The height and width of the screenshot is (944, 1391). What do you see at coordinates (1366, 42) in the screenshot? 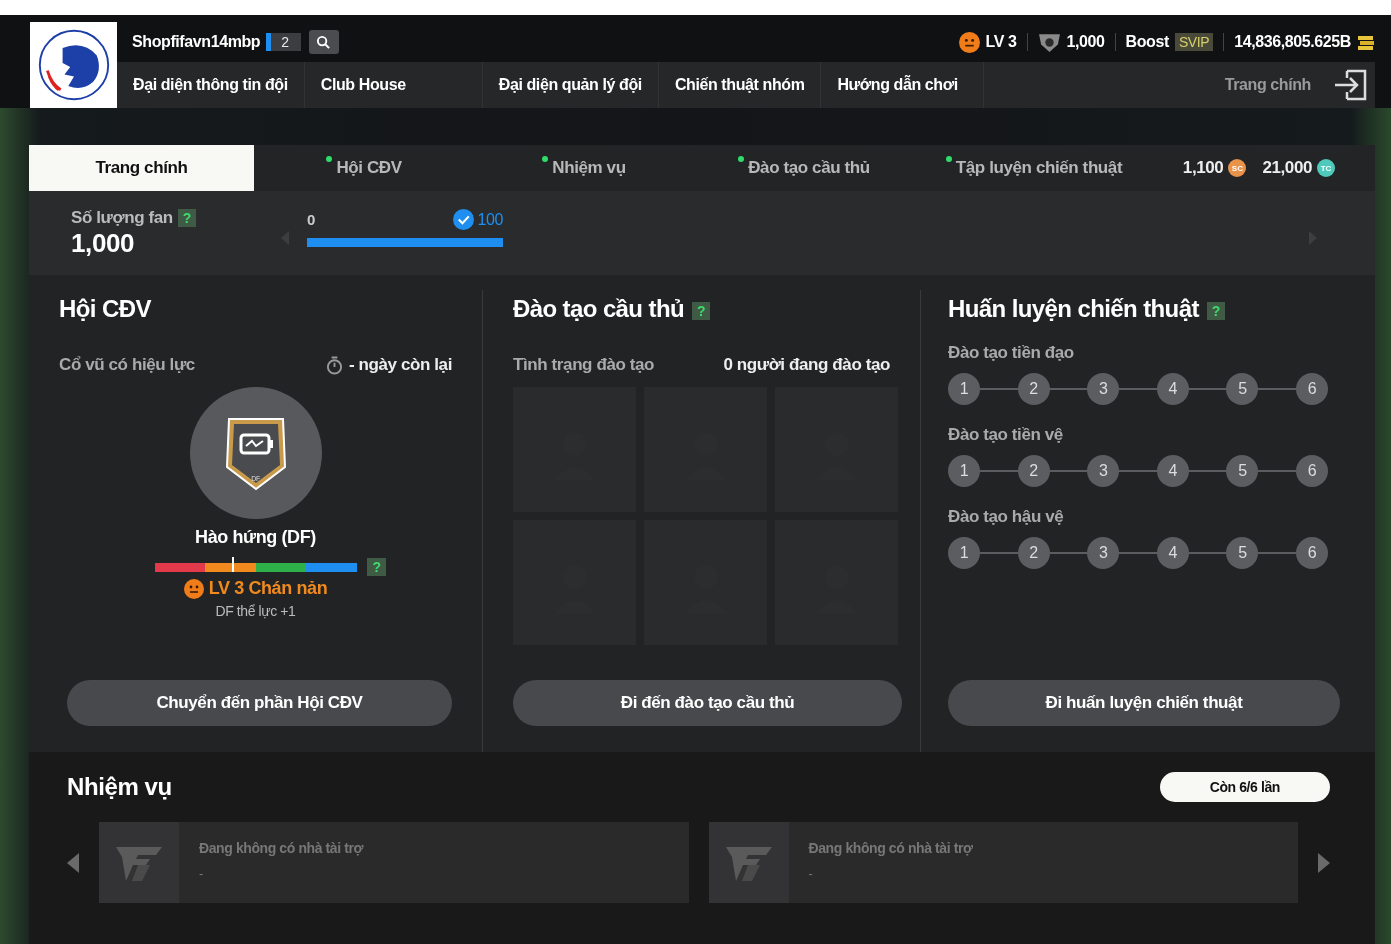
I see `coins-icon` at bounding box center [1366, 42].